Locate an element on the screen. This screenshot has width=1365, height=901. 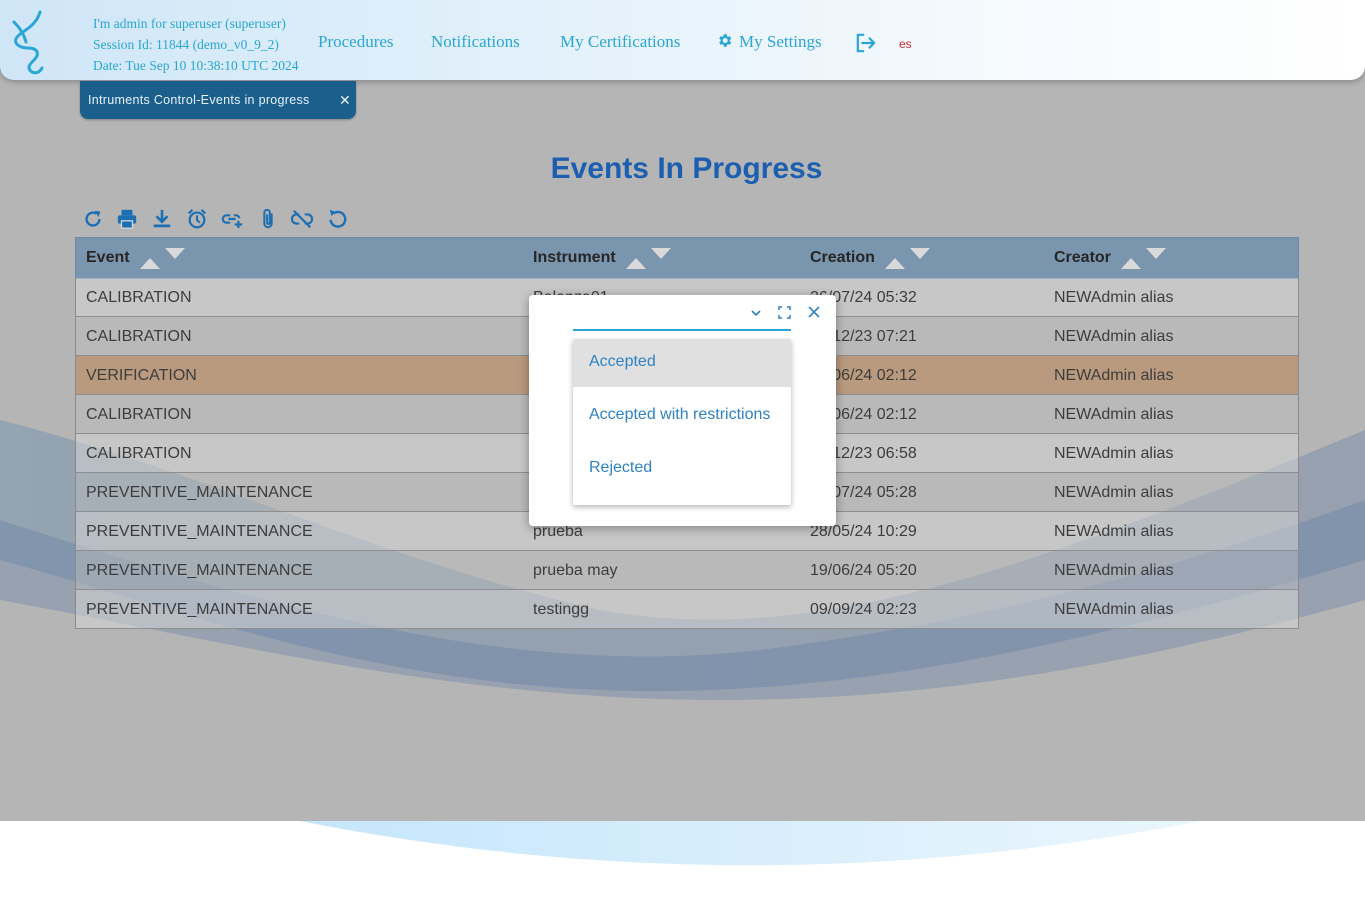
refresh-icon is located at coordinates (93, 220).